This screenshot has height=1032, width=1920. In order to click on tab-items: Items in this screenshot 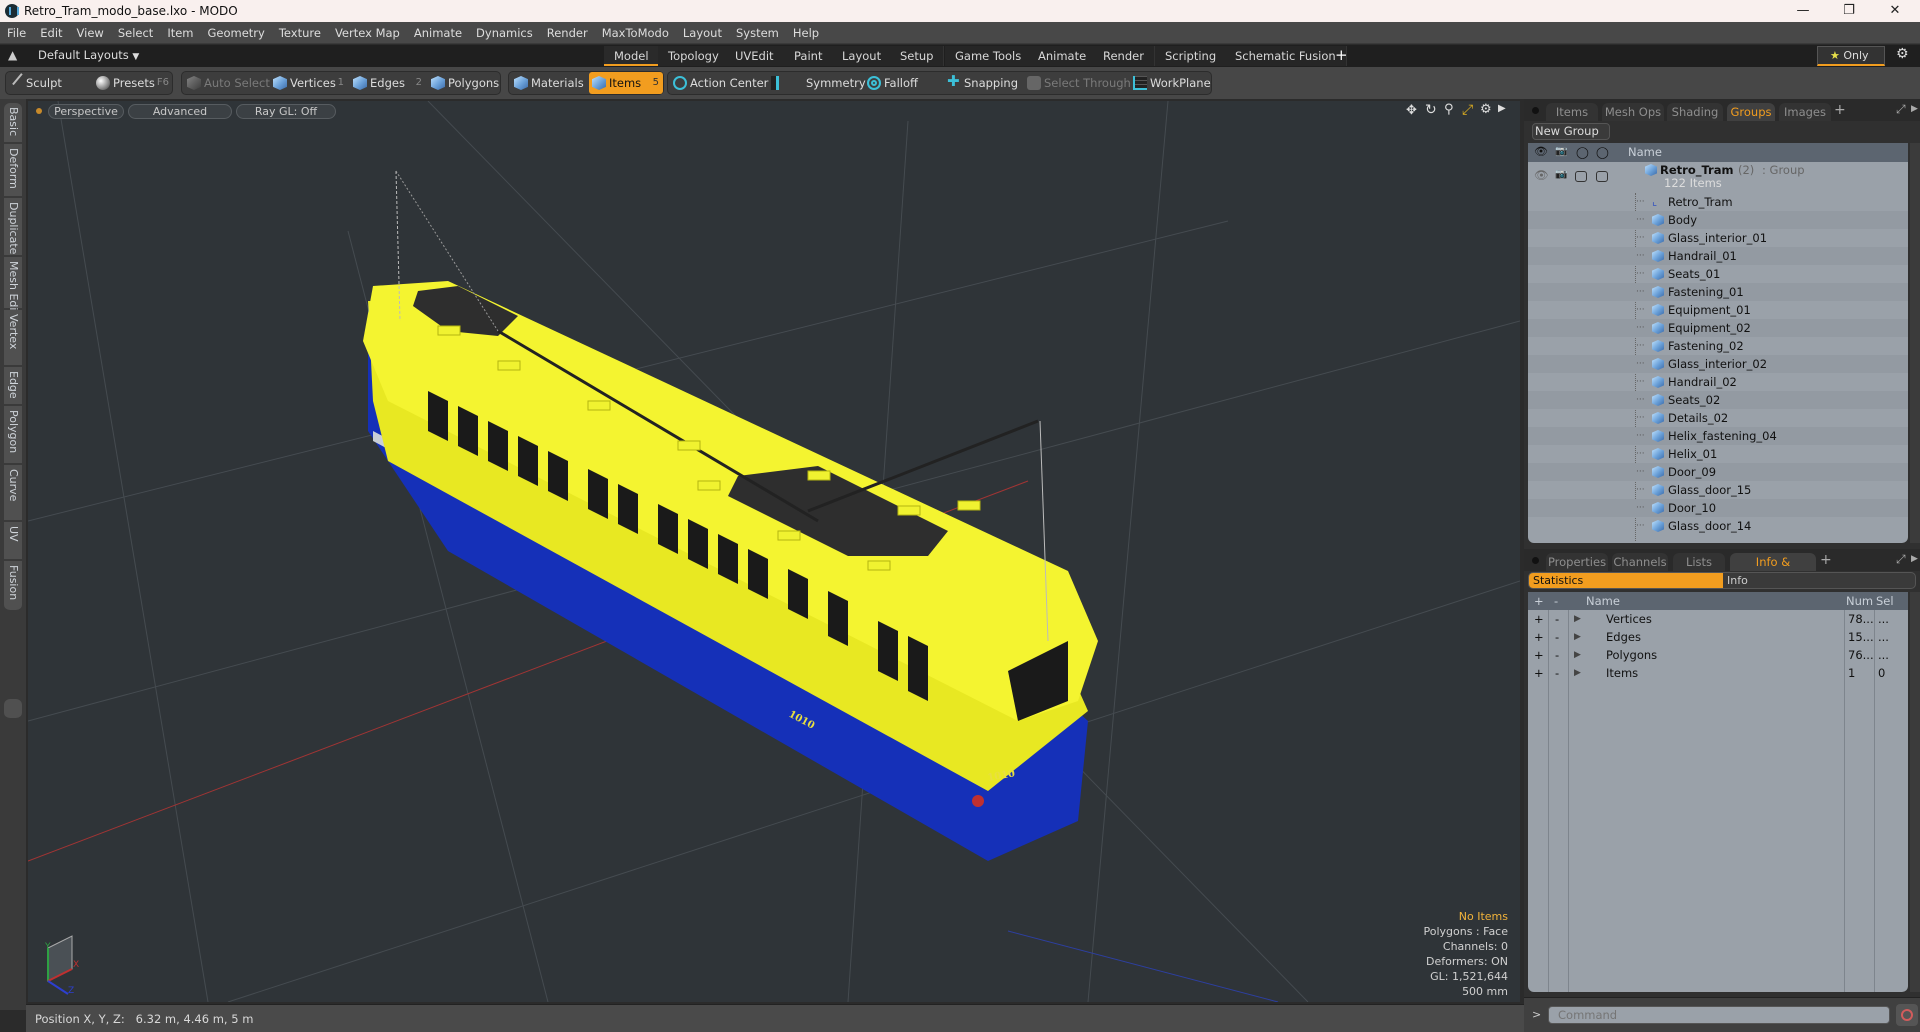, I will do `click(1572, 112)`.